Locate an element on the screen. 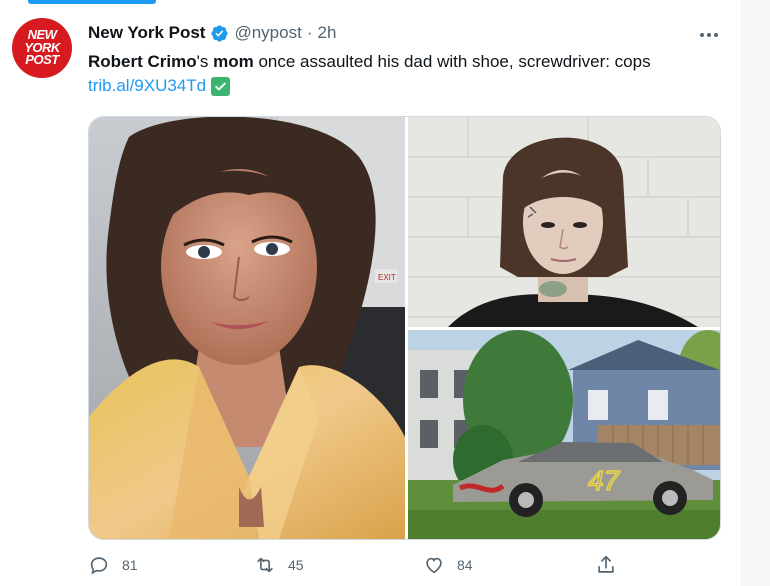 Image resolution: width=770 pixels, height=586 pixels. photo-mugshot is located at coordinates (564, 222).